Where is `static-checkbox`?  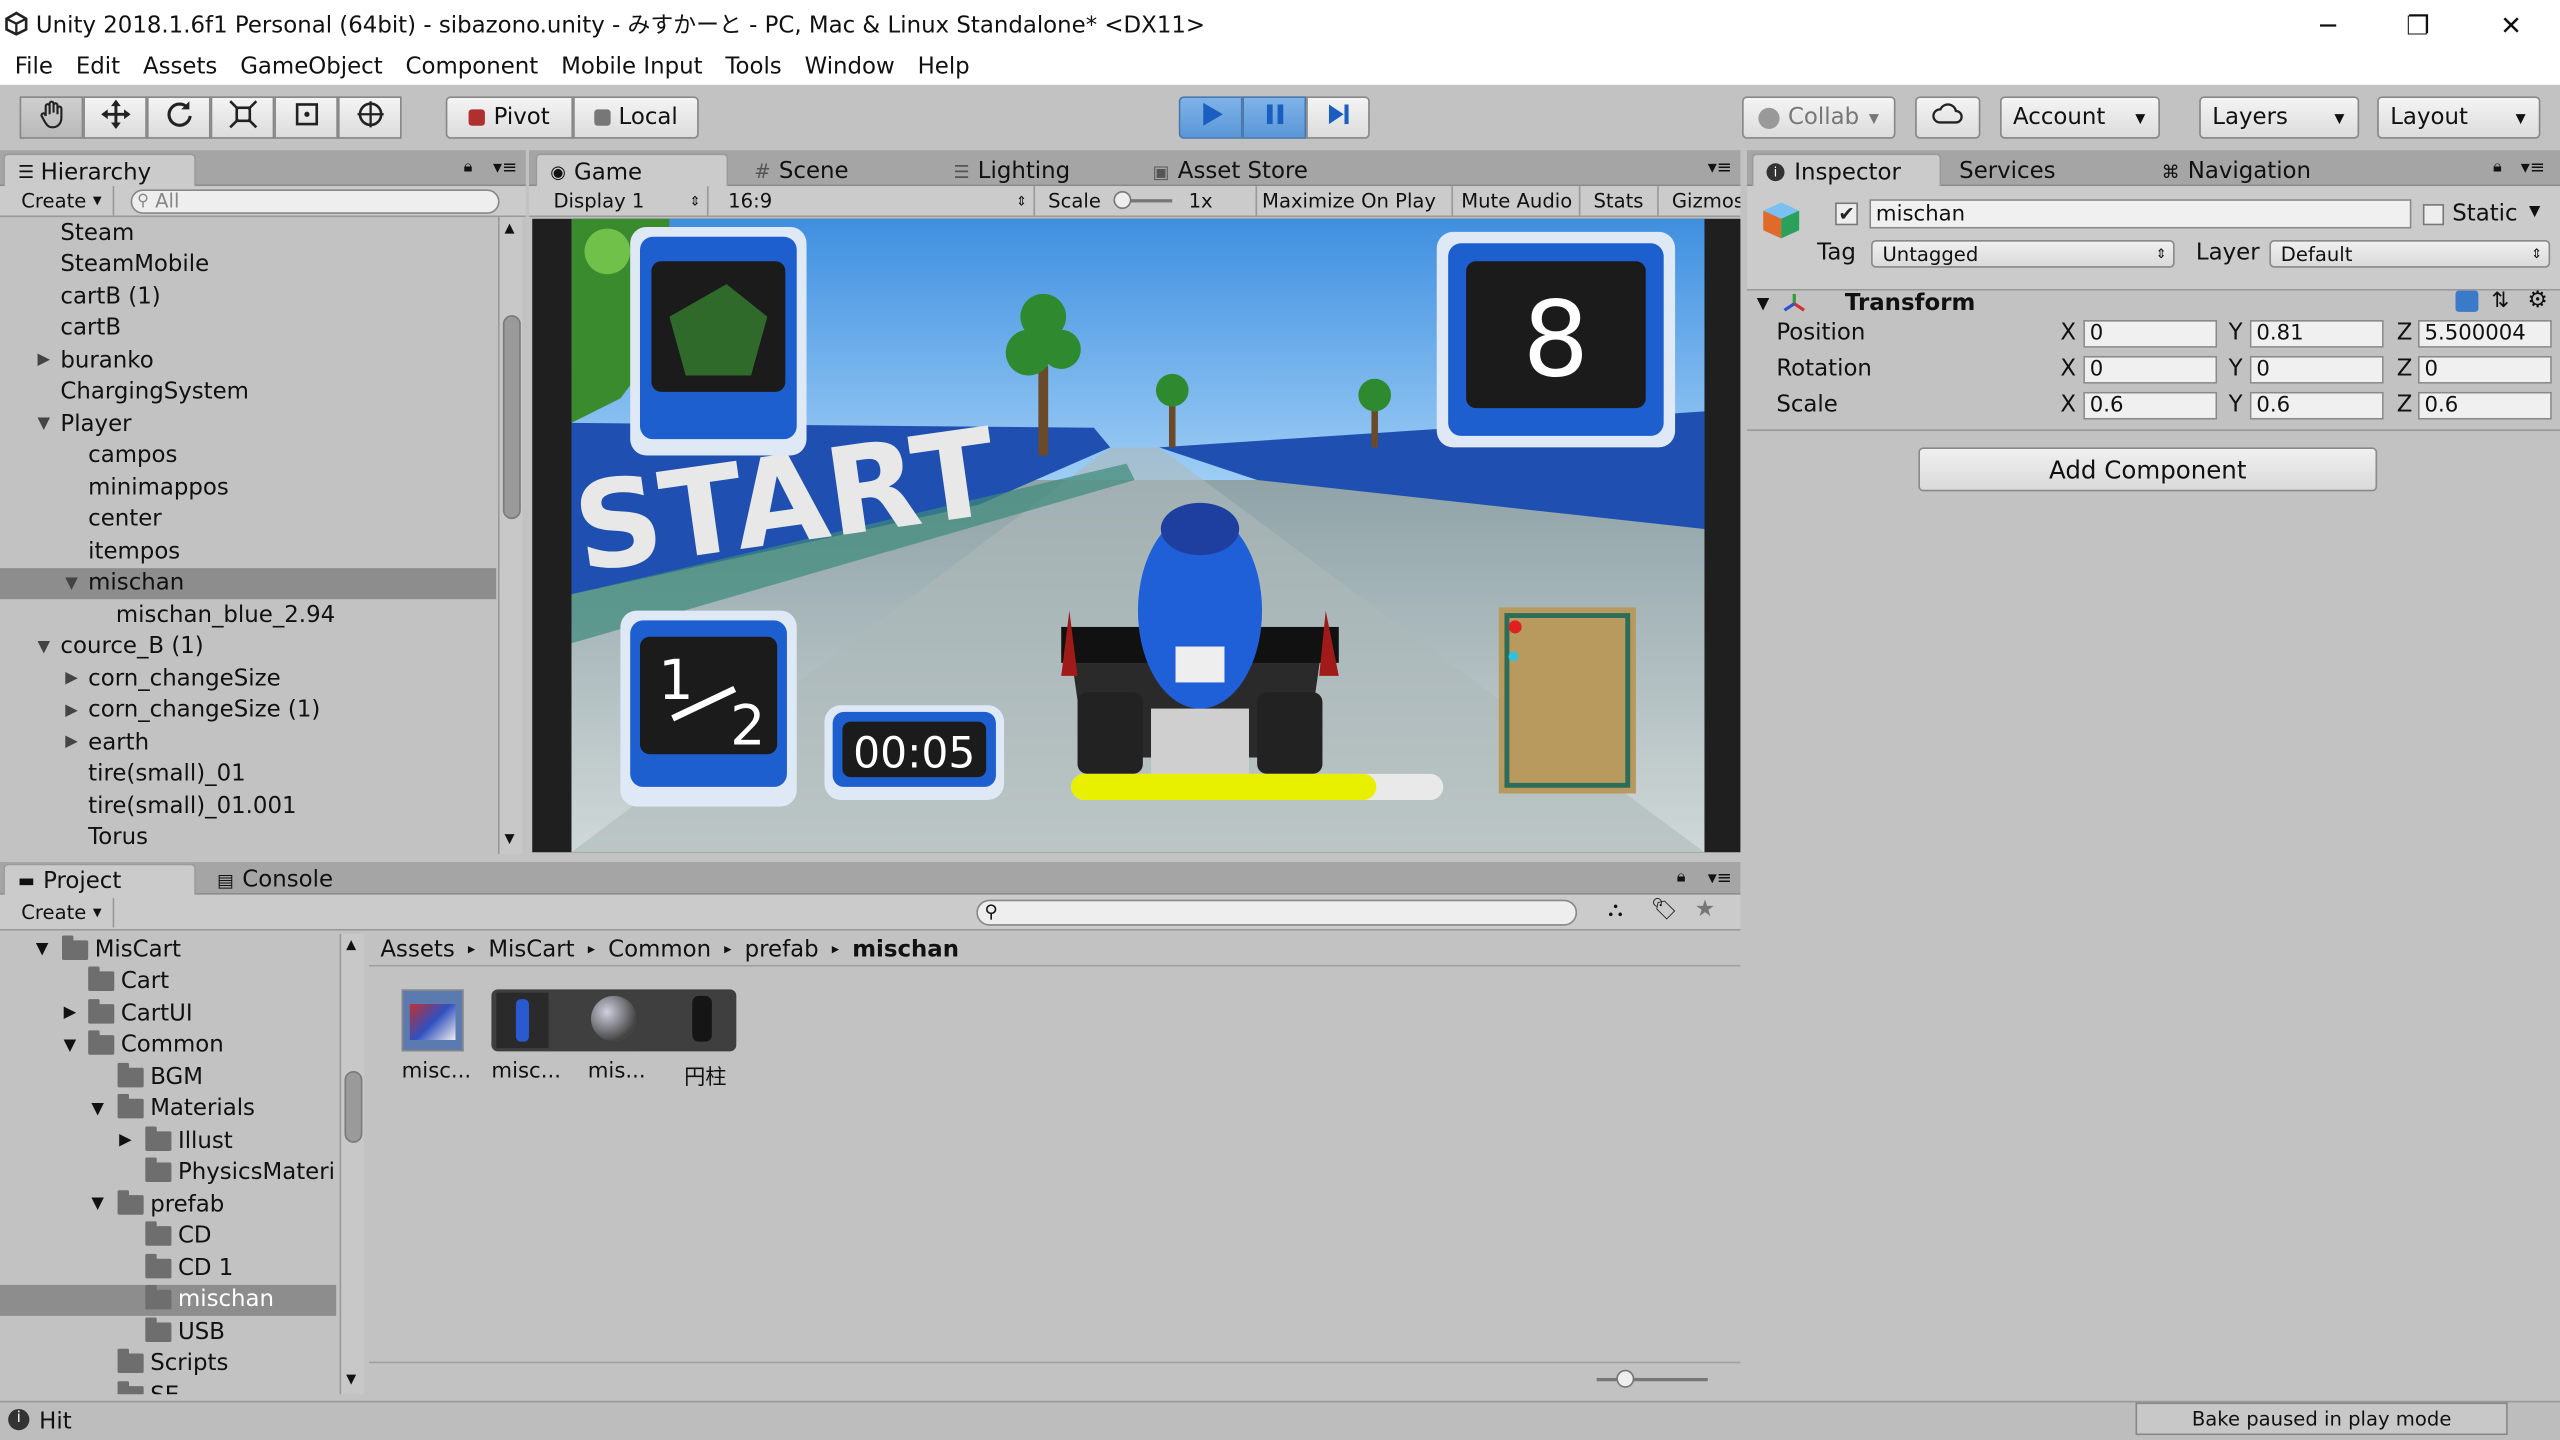 static-checkbox is located at coordinates (2433, 215).